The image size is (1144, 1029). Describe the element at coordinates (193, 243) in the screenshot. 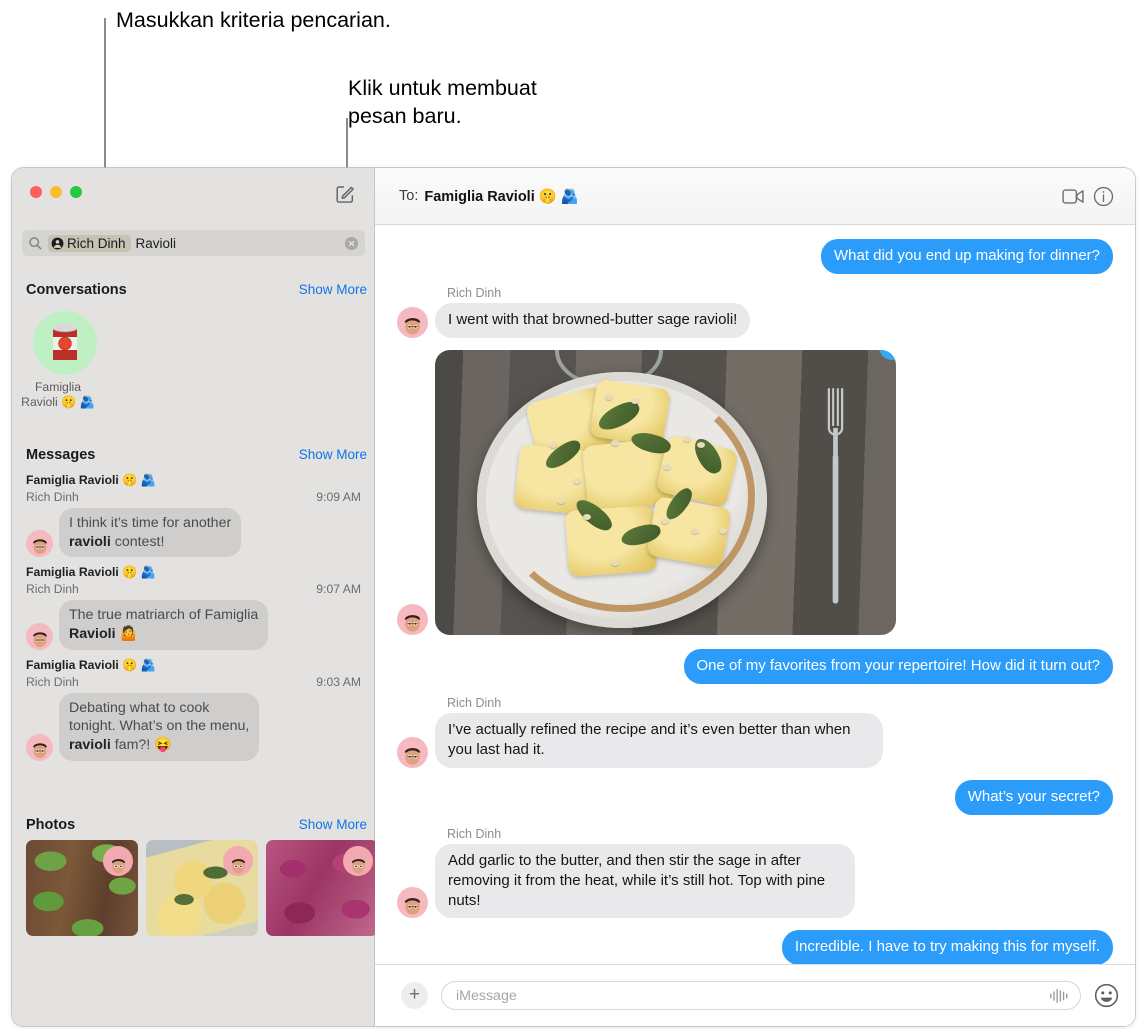

I see `search-input: Rich Dinh Ravioli` at that location.